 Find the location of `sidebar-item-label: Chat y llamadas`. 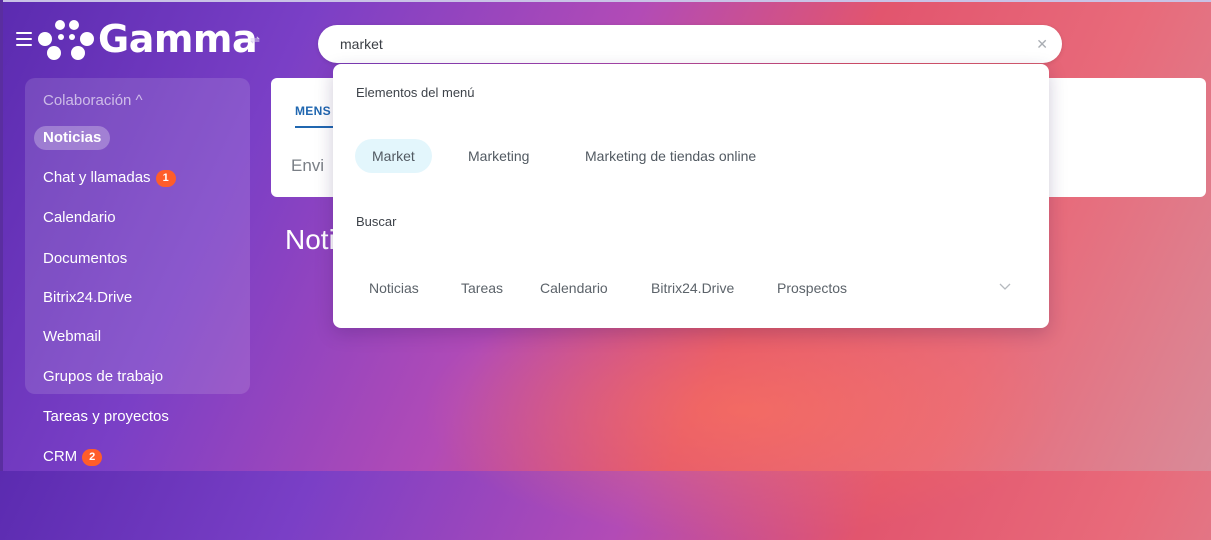

sidebar-item-label: Chat y llamadas is located at coordinates (97, 177).